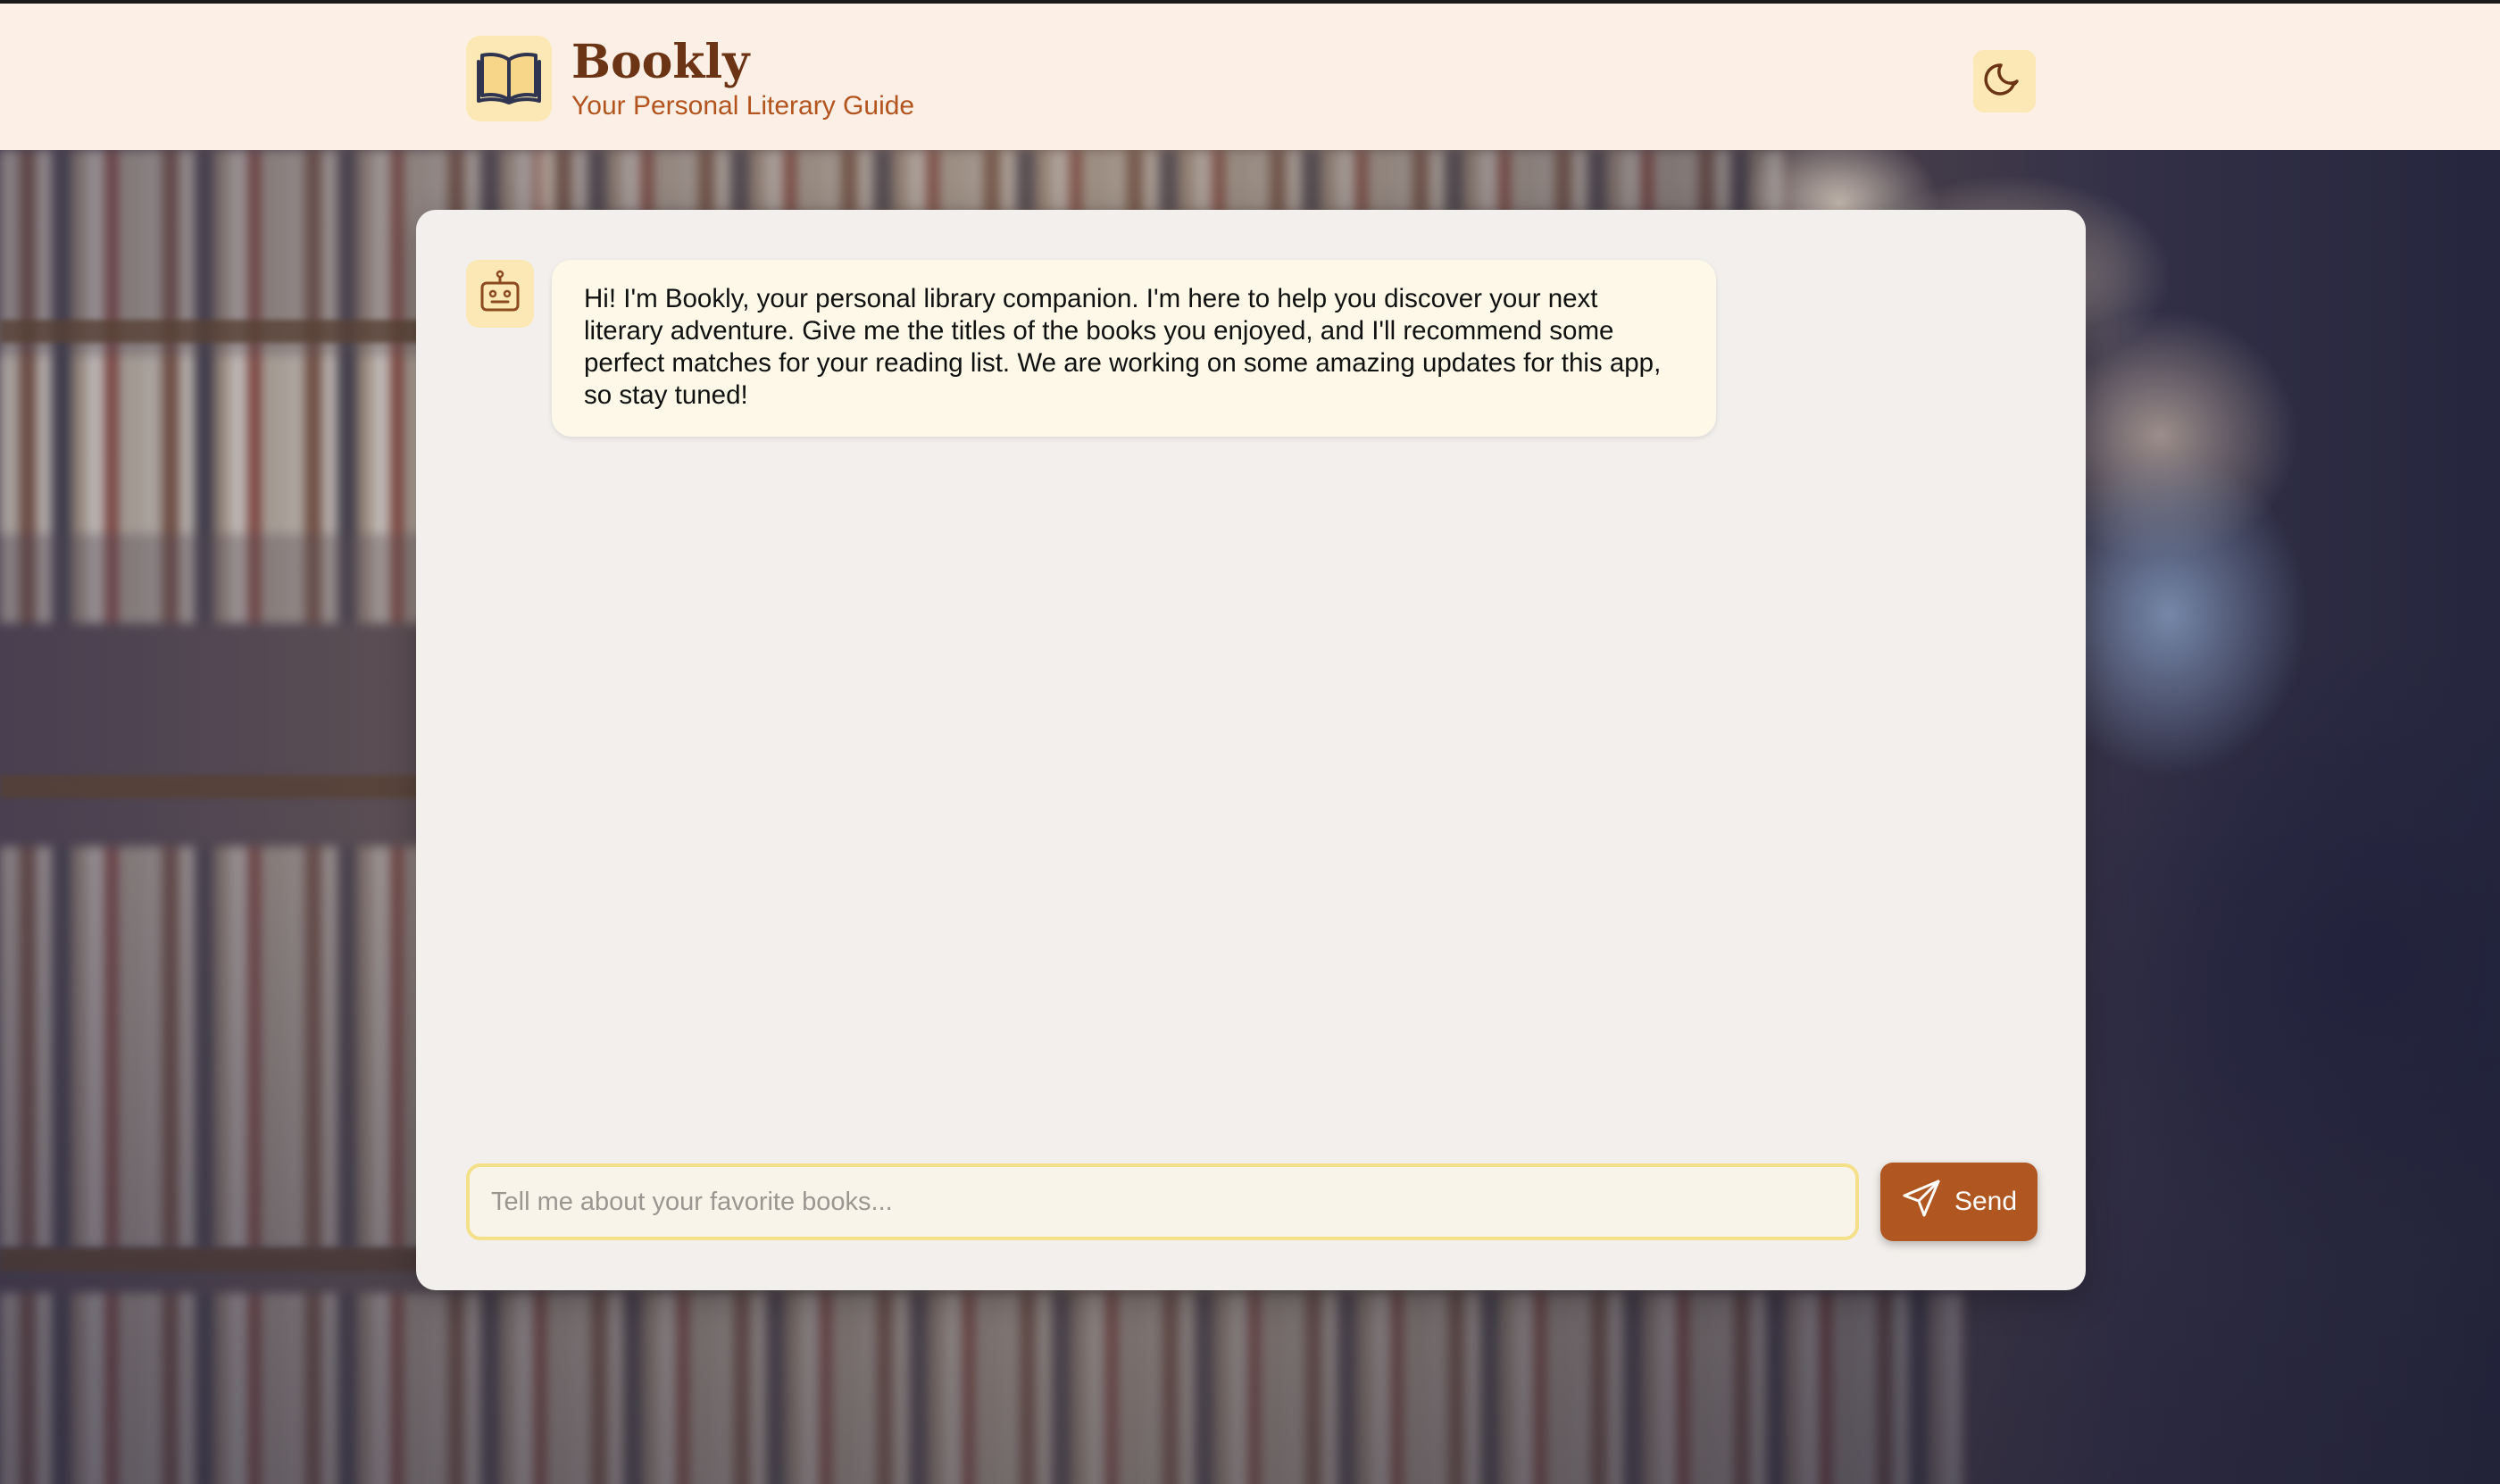  I want to click on app-header: Bookly Your Personal Literary Guide, so click(1250, 75).